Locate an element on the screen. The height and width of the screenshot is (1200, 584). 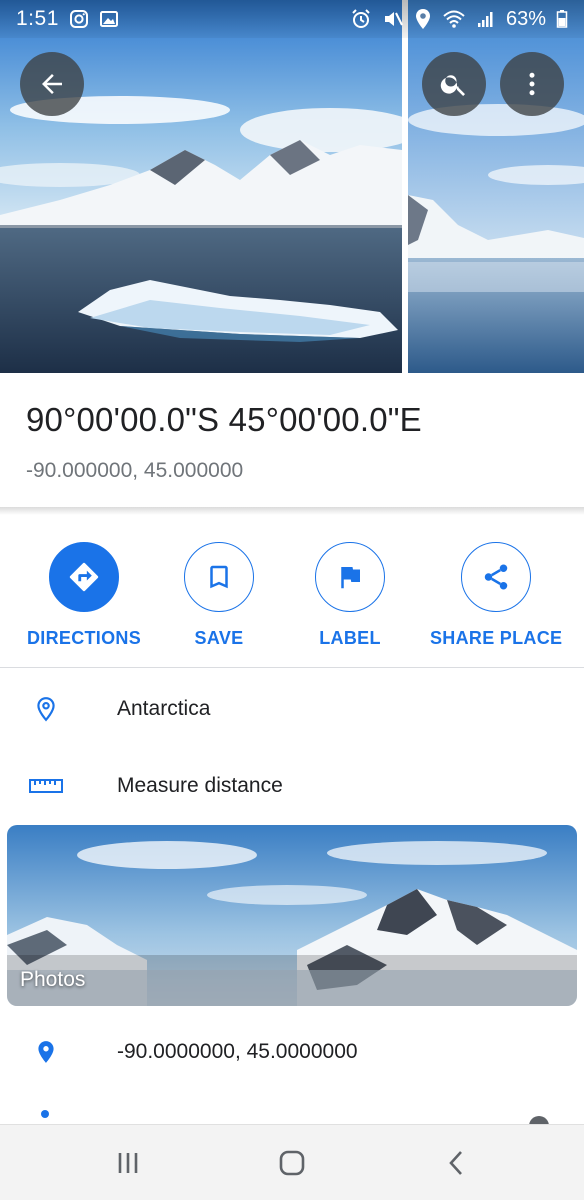
action-bar: DIRECTIONS SAVE LABEL SHARE PLACE is located at coordinates (292, 595).